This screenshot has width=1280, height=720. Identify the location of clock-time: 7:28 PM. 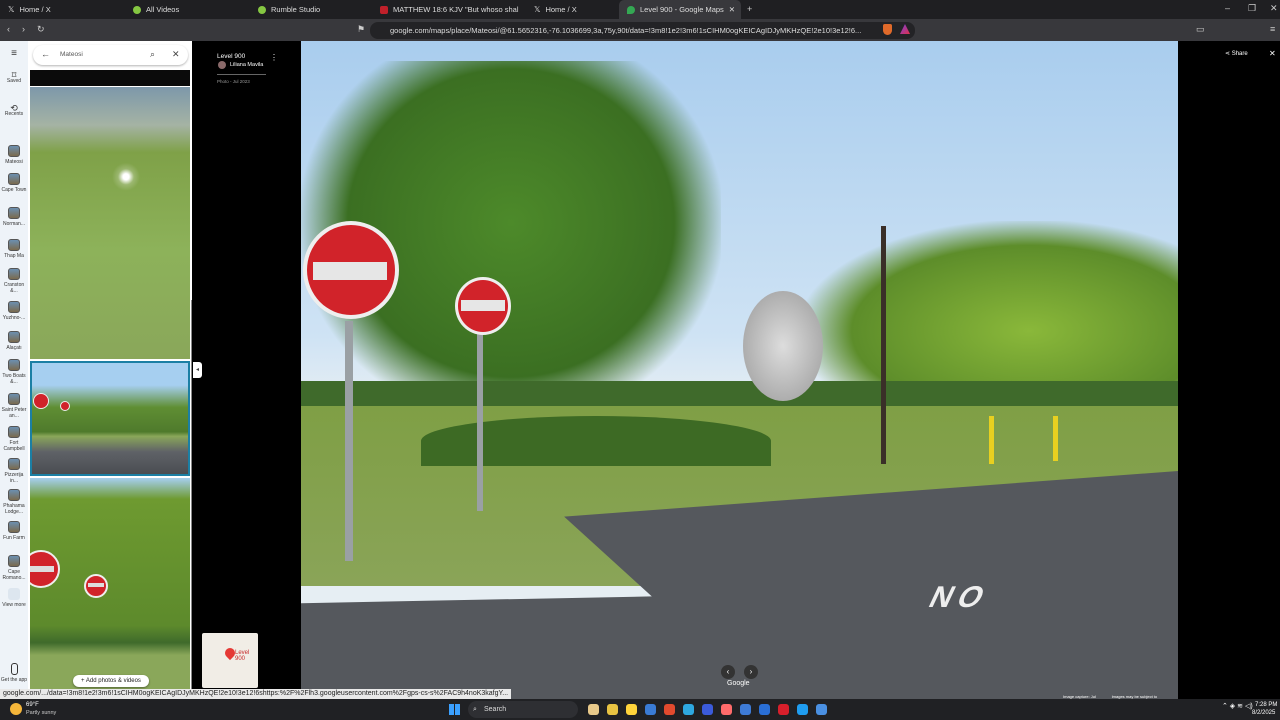
(1266, 705).